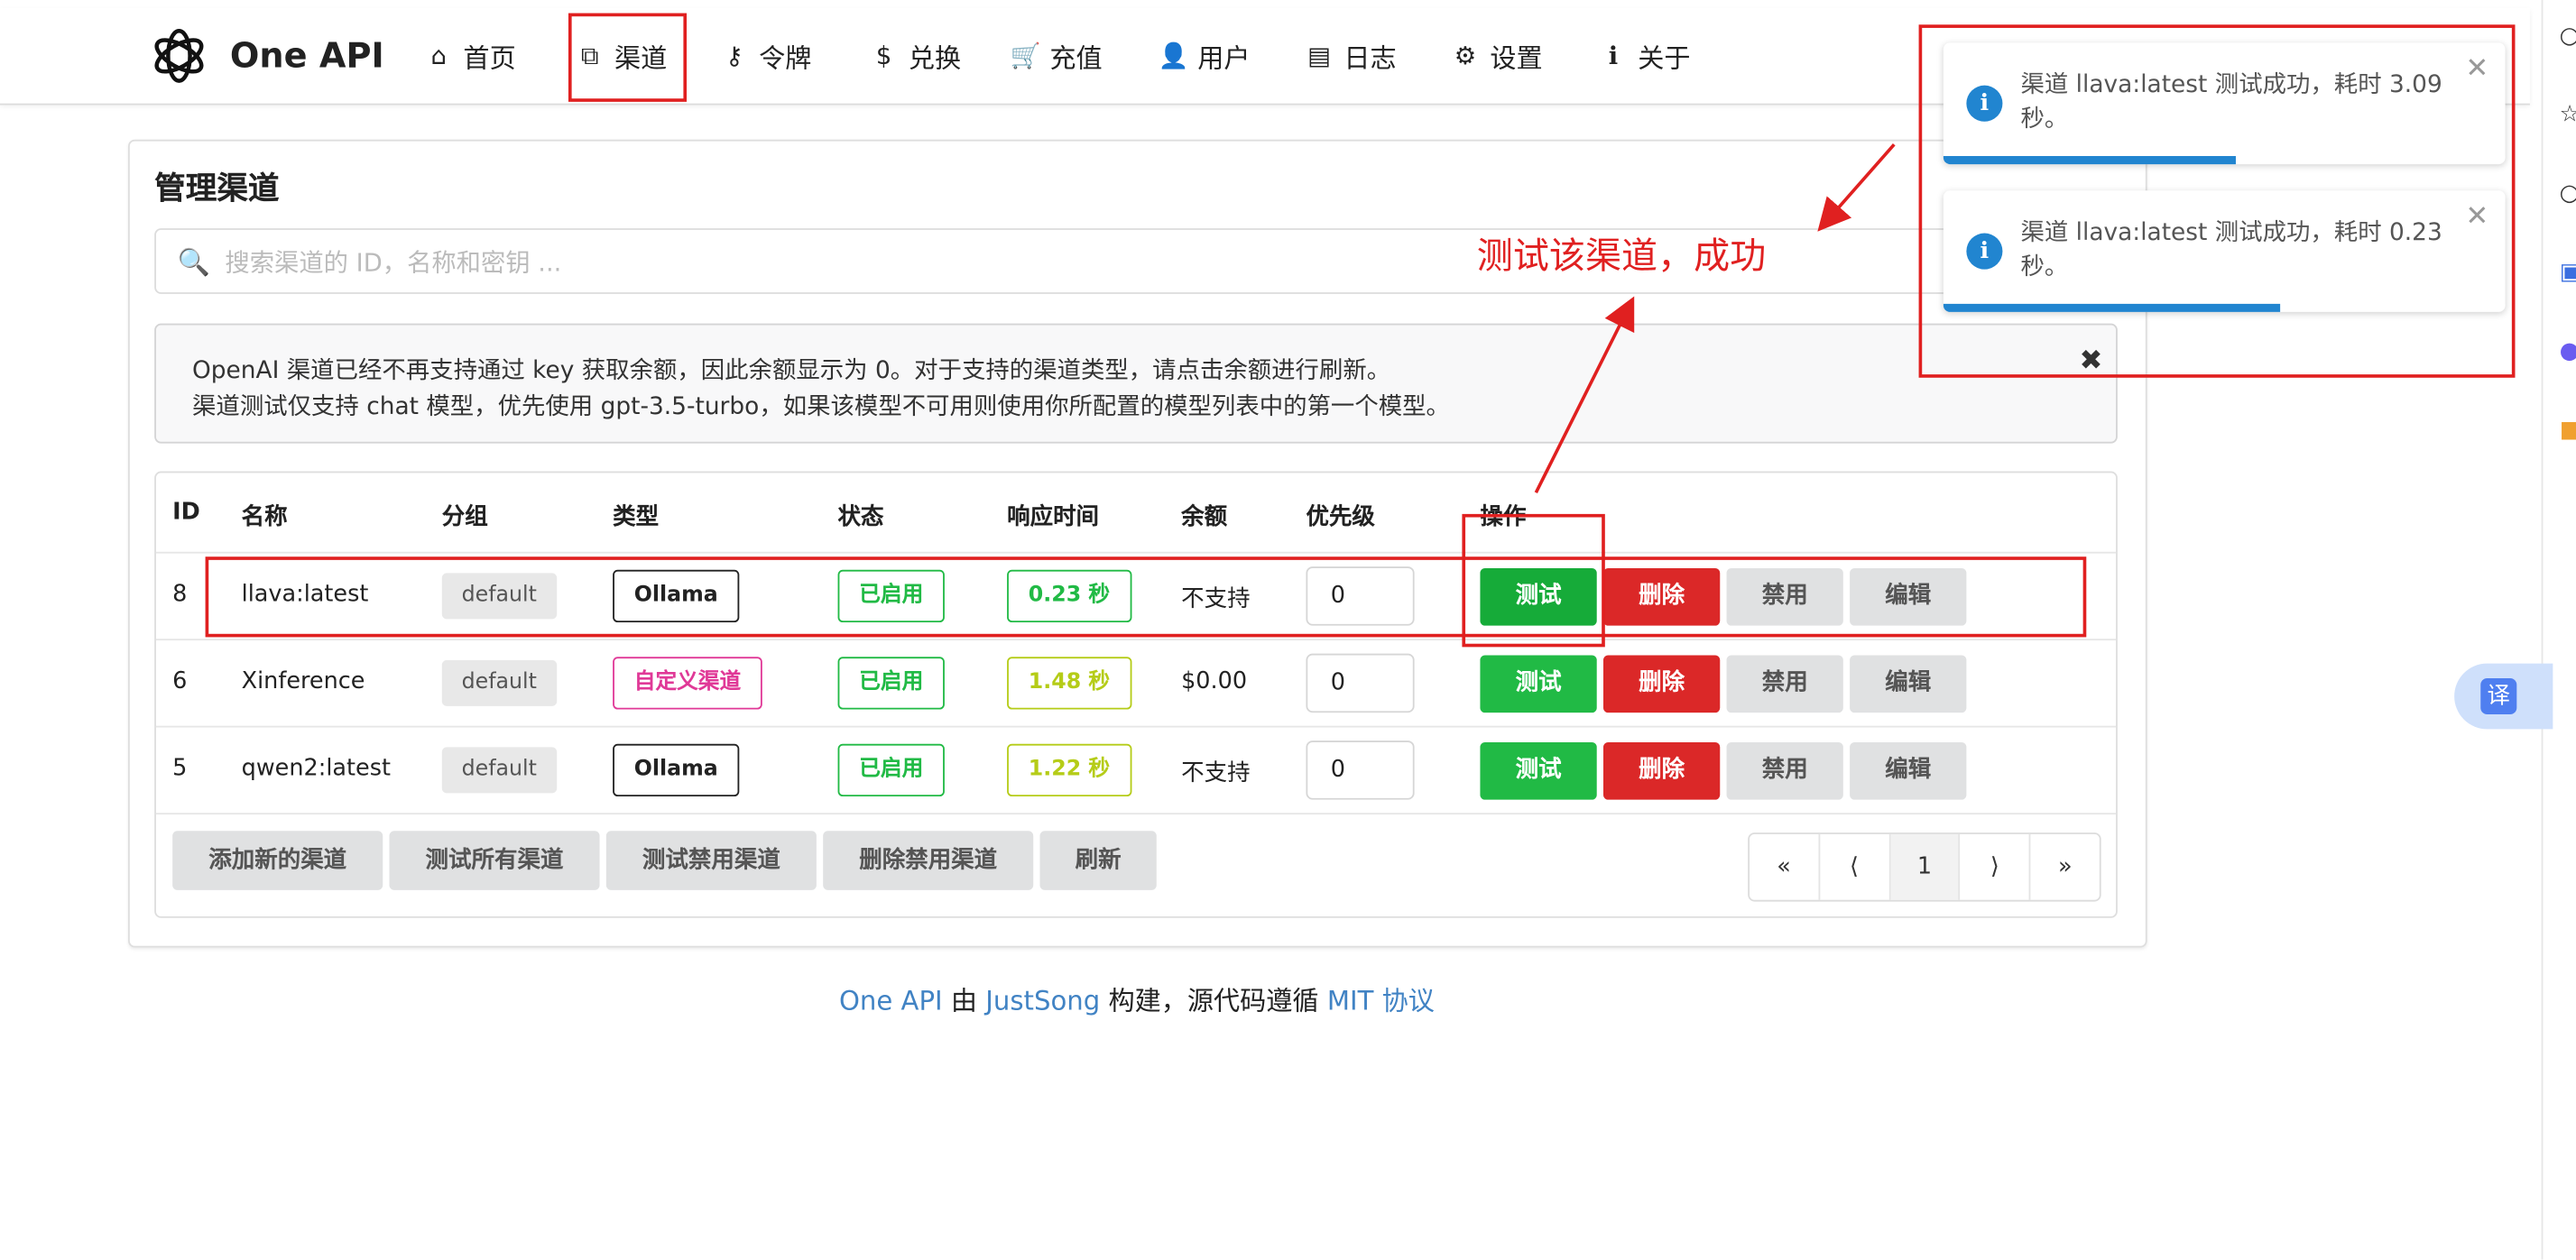 This screenshot has height=1260, width=2576. Describe the element at coordinates (1715, 319) in the screenshot. I see `annotation-arrows` at that location.